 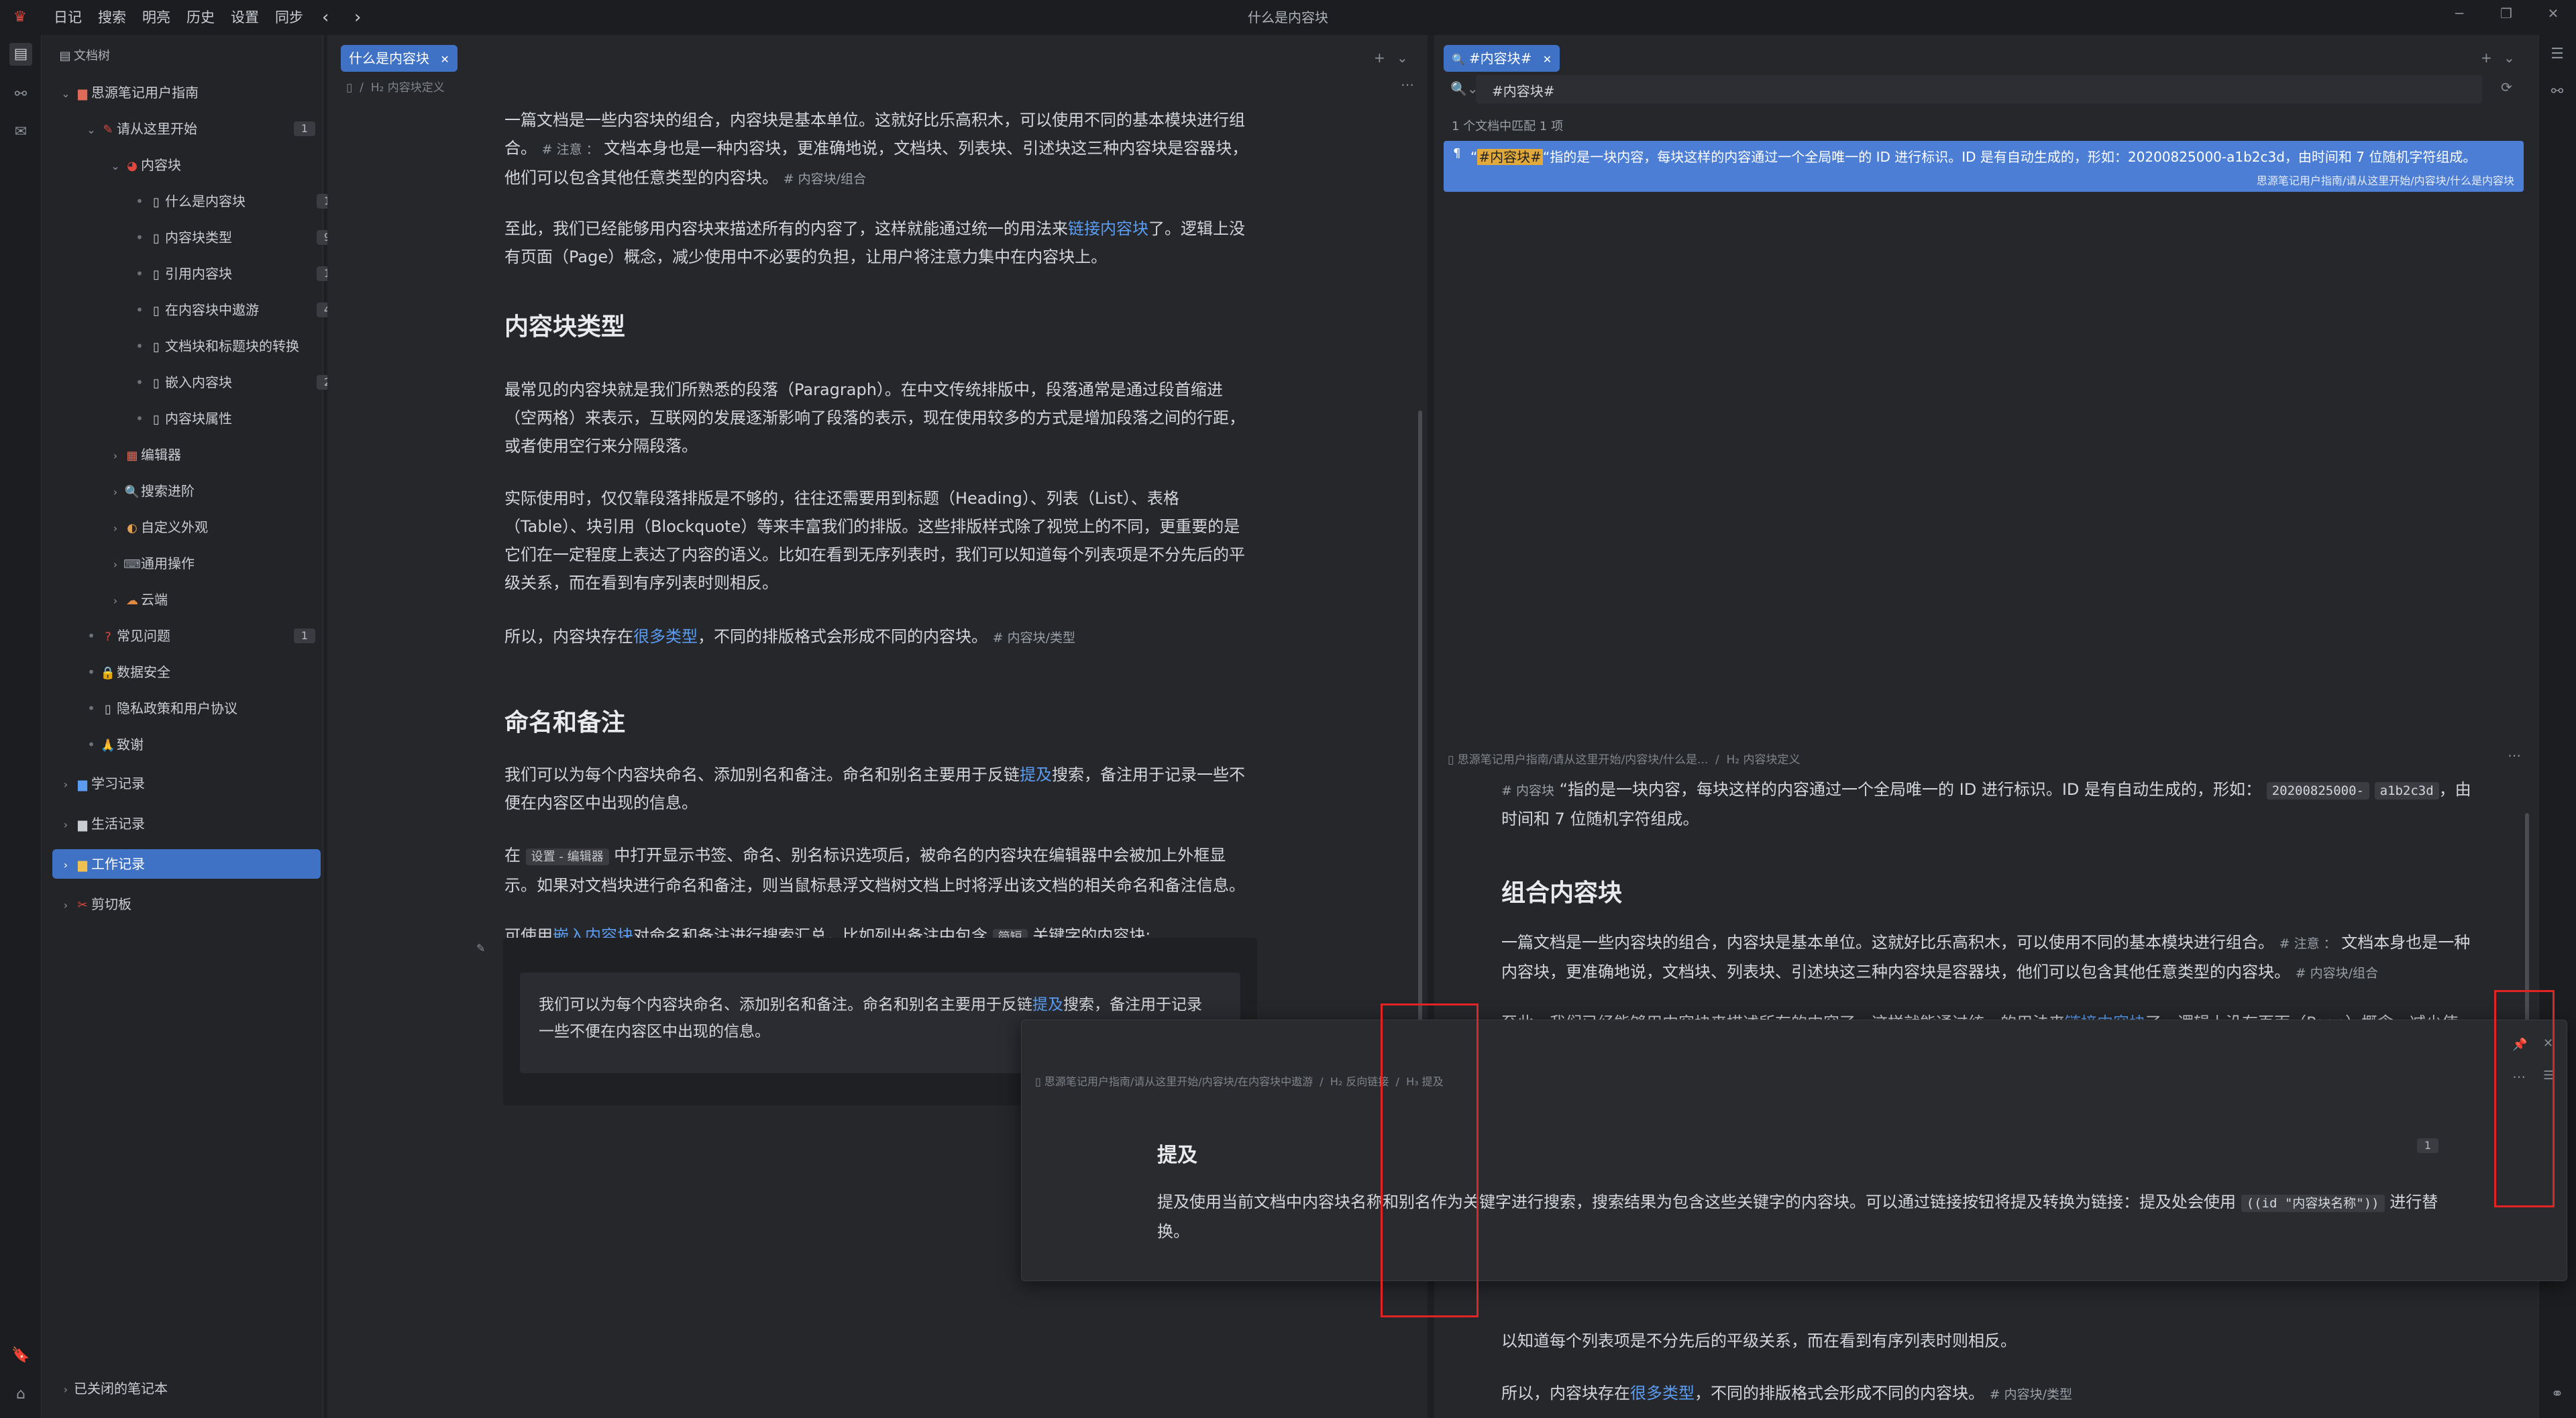 I want to click on graph-dock-icon-right: ⚯, so click(x=2557, y=91).